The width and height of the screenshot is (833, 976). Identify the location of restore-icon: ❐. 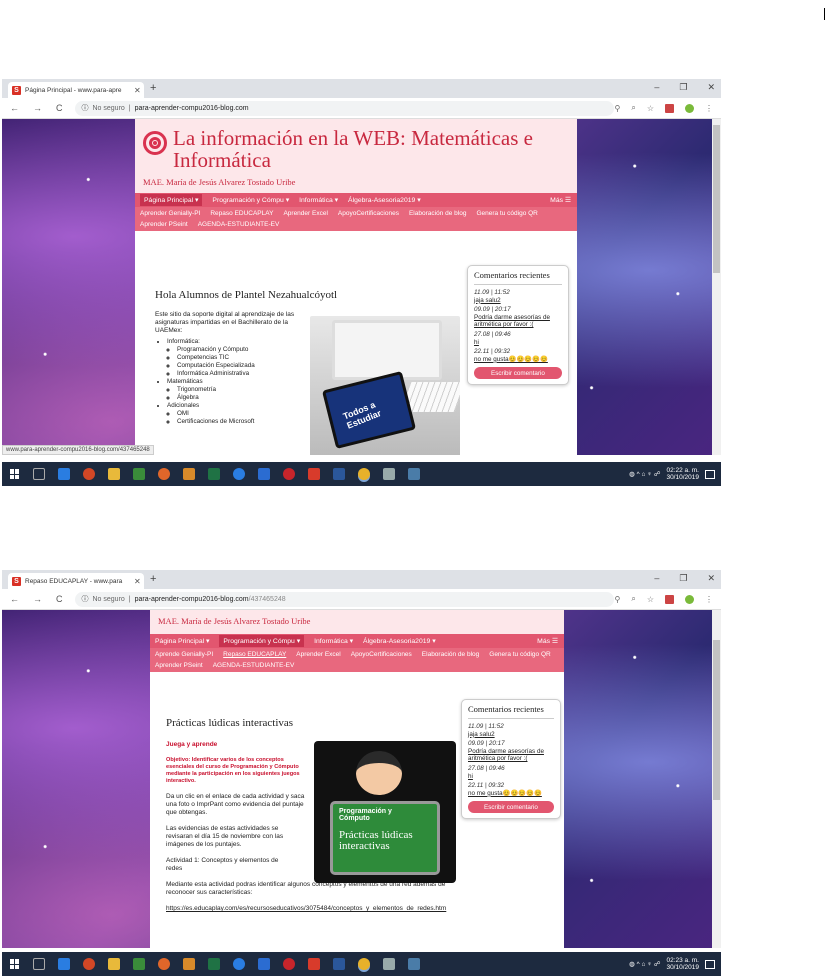
(683, 87).